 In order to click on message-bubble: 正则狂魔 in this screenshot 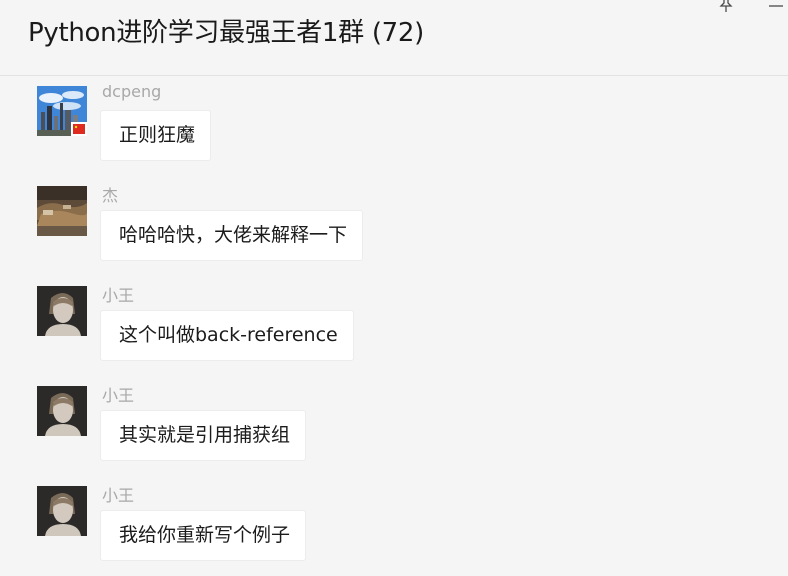, I will do `click(156, 135)`.